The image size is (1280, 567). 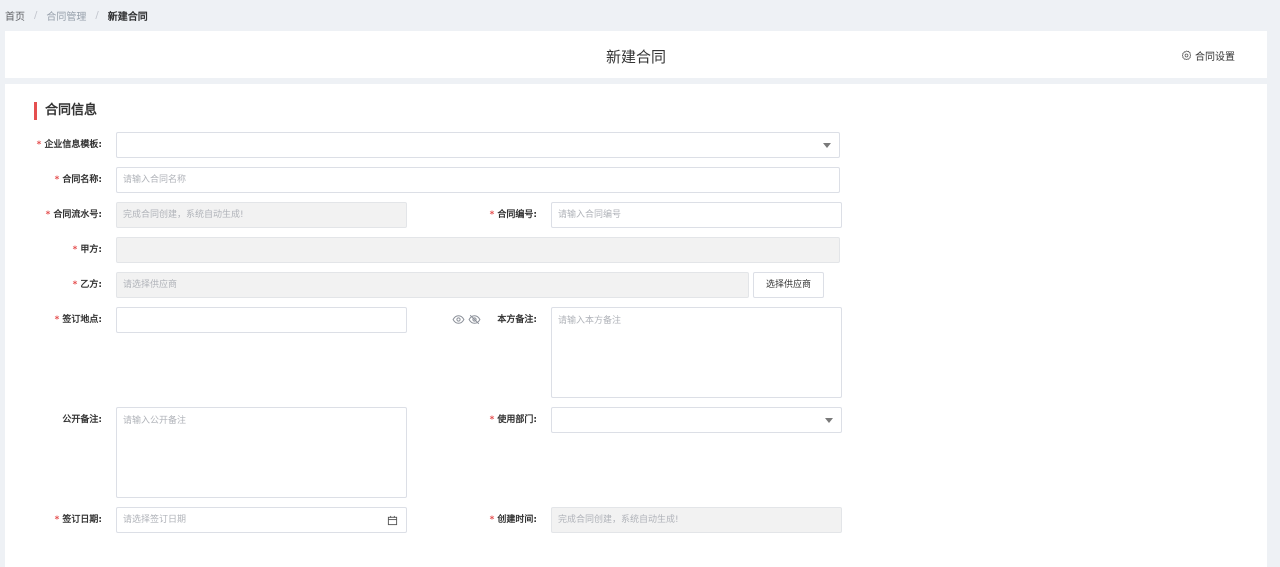 I want to click on contract-settings-button: 合同设置, so click(x=1208, y=55).